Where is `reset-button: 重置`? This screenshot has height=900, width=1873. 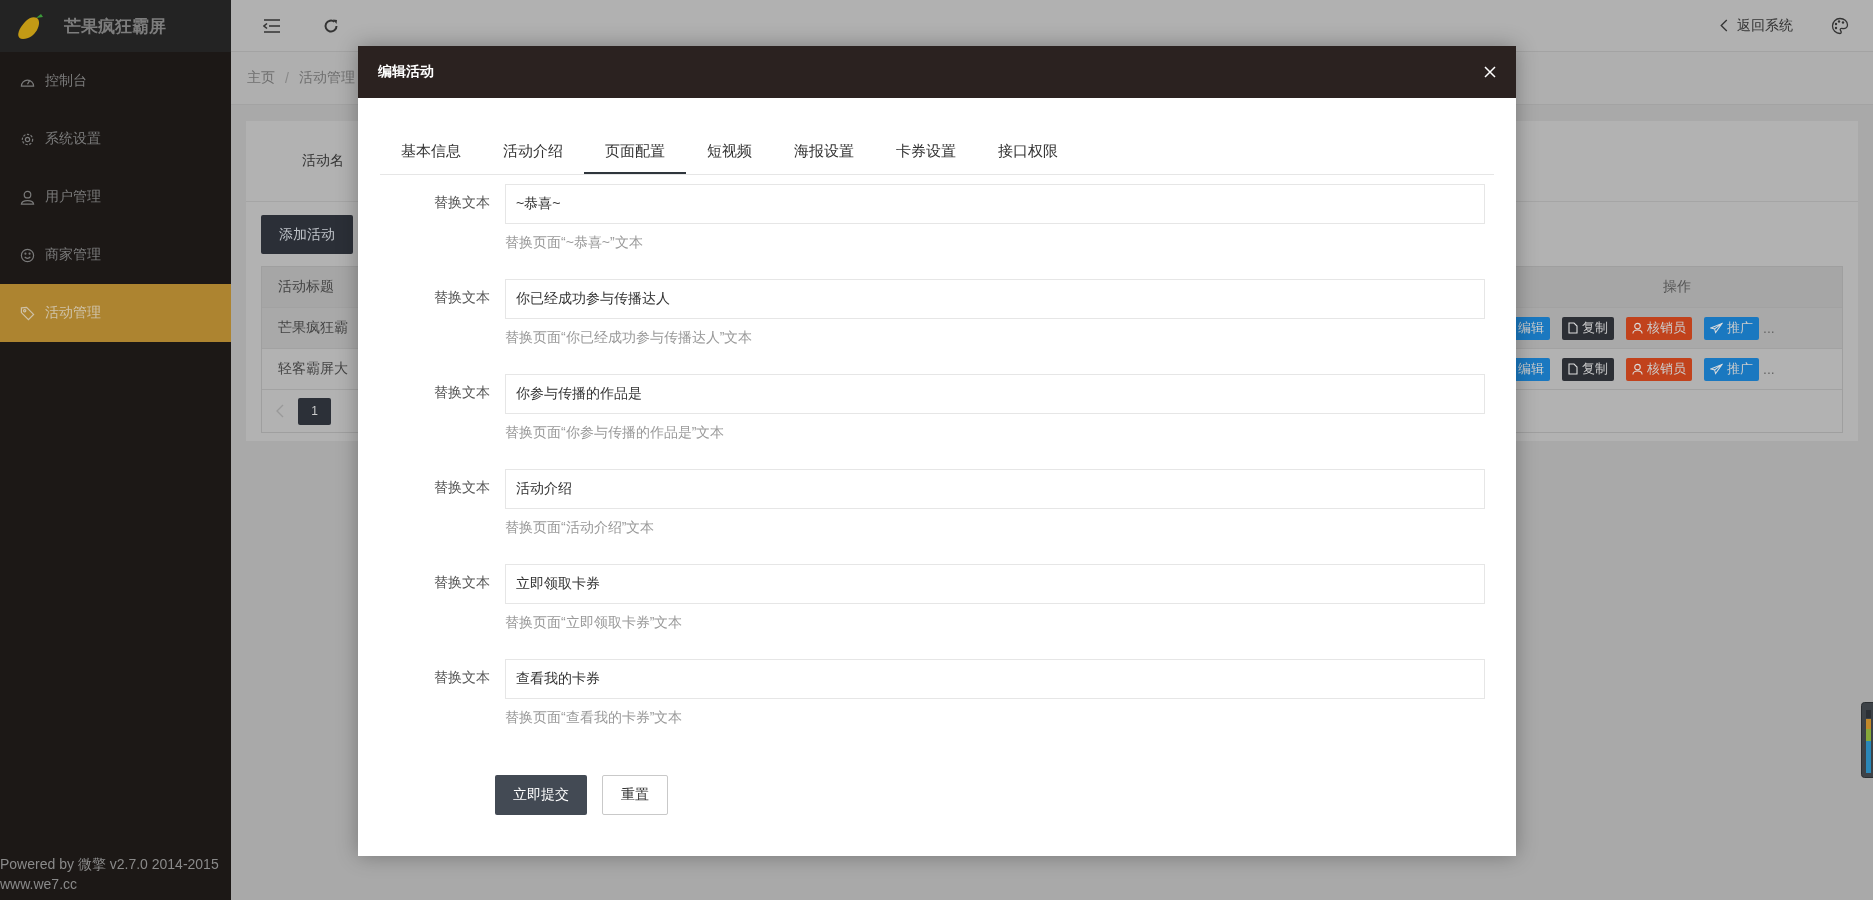 reset-button: 重置 is located at coordinates (635, 795).